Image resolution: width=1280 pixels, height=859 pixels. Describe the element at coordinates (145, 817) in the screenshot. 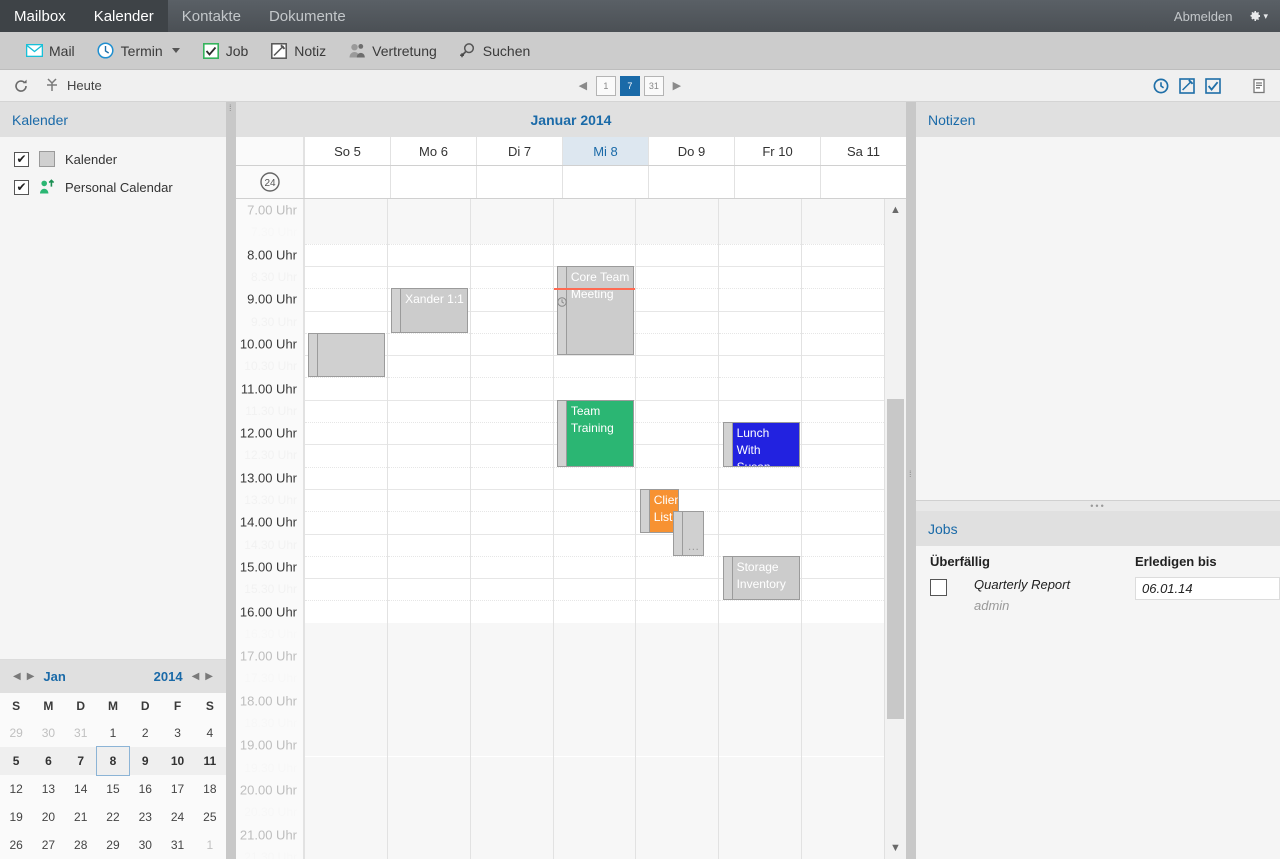

I see `mini-cal-day: 23` at that location.